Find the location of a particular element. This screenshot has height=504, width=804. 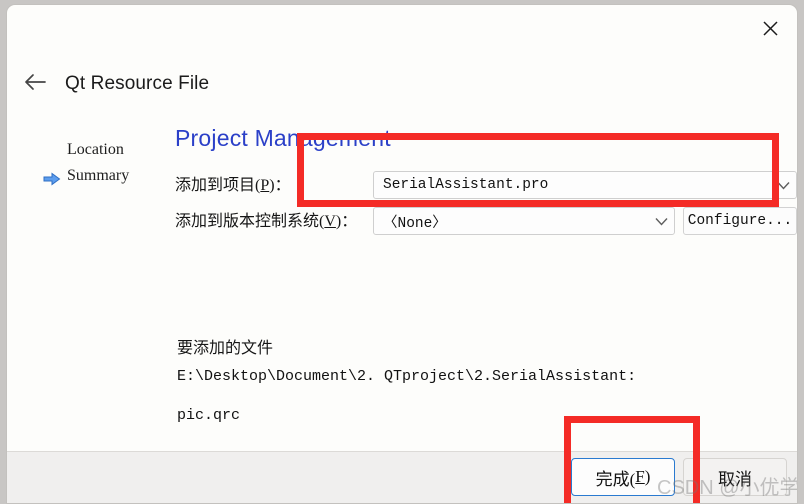

sidebar-item-summary: Summary is located at coordinates (83, 176).